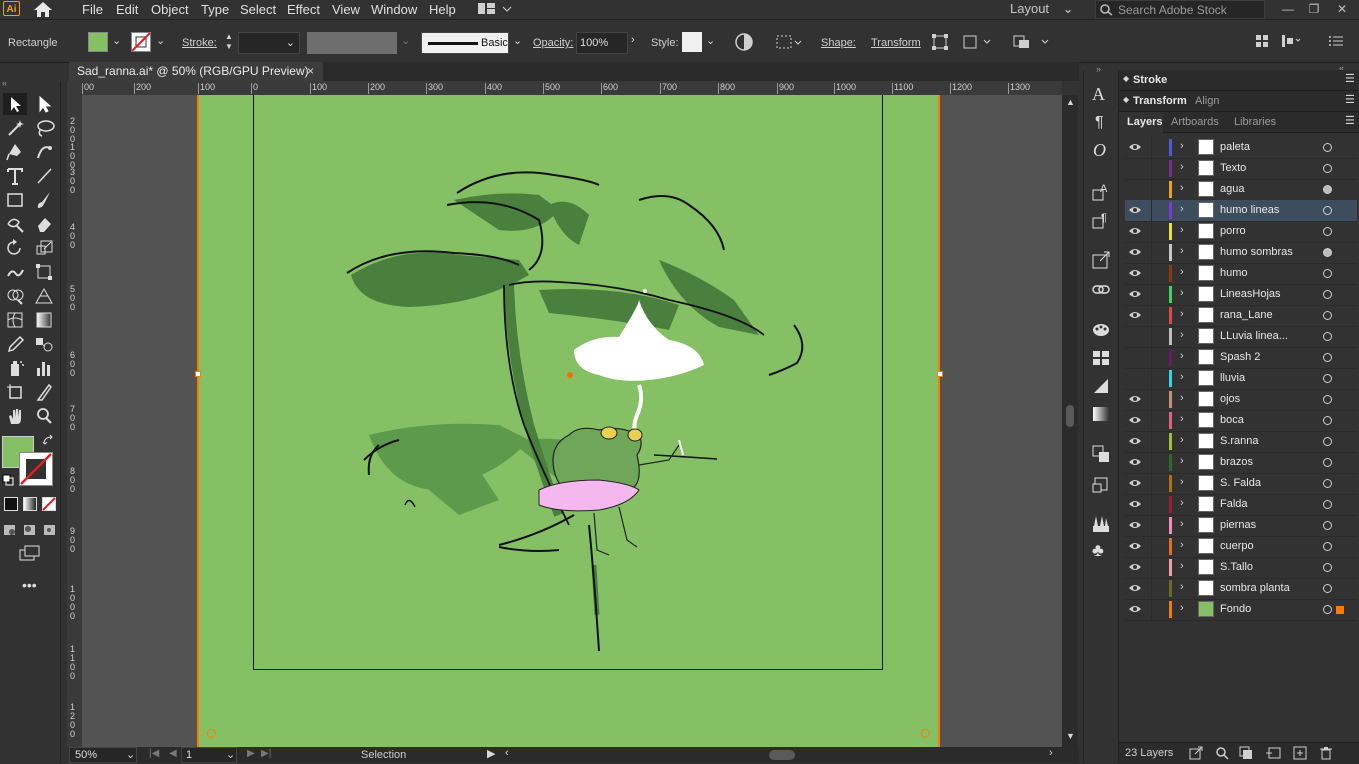  Describe the element at coordinates (1300, 753) in the screenshot. I see `new-layer-icon` at that location.